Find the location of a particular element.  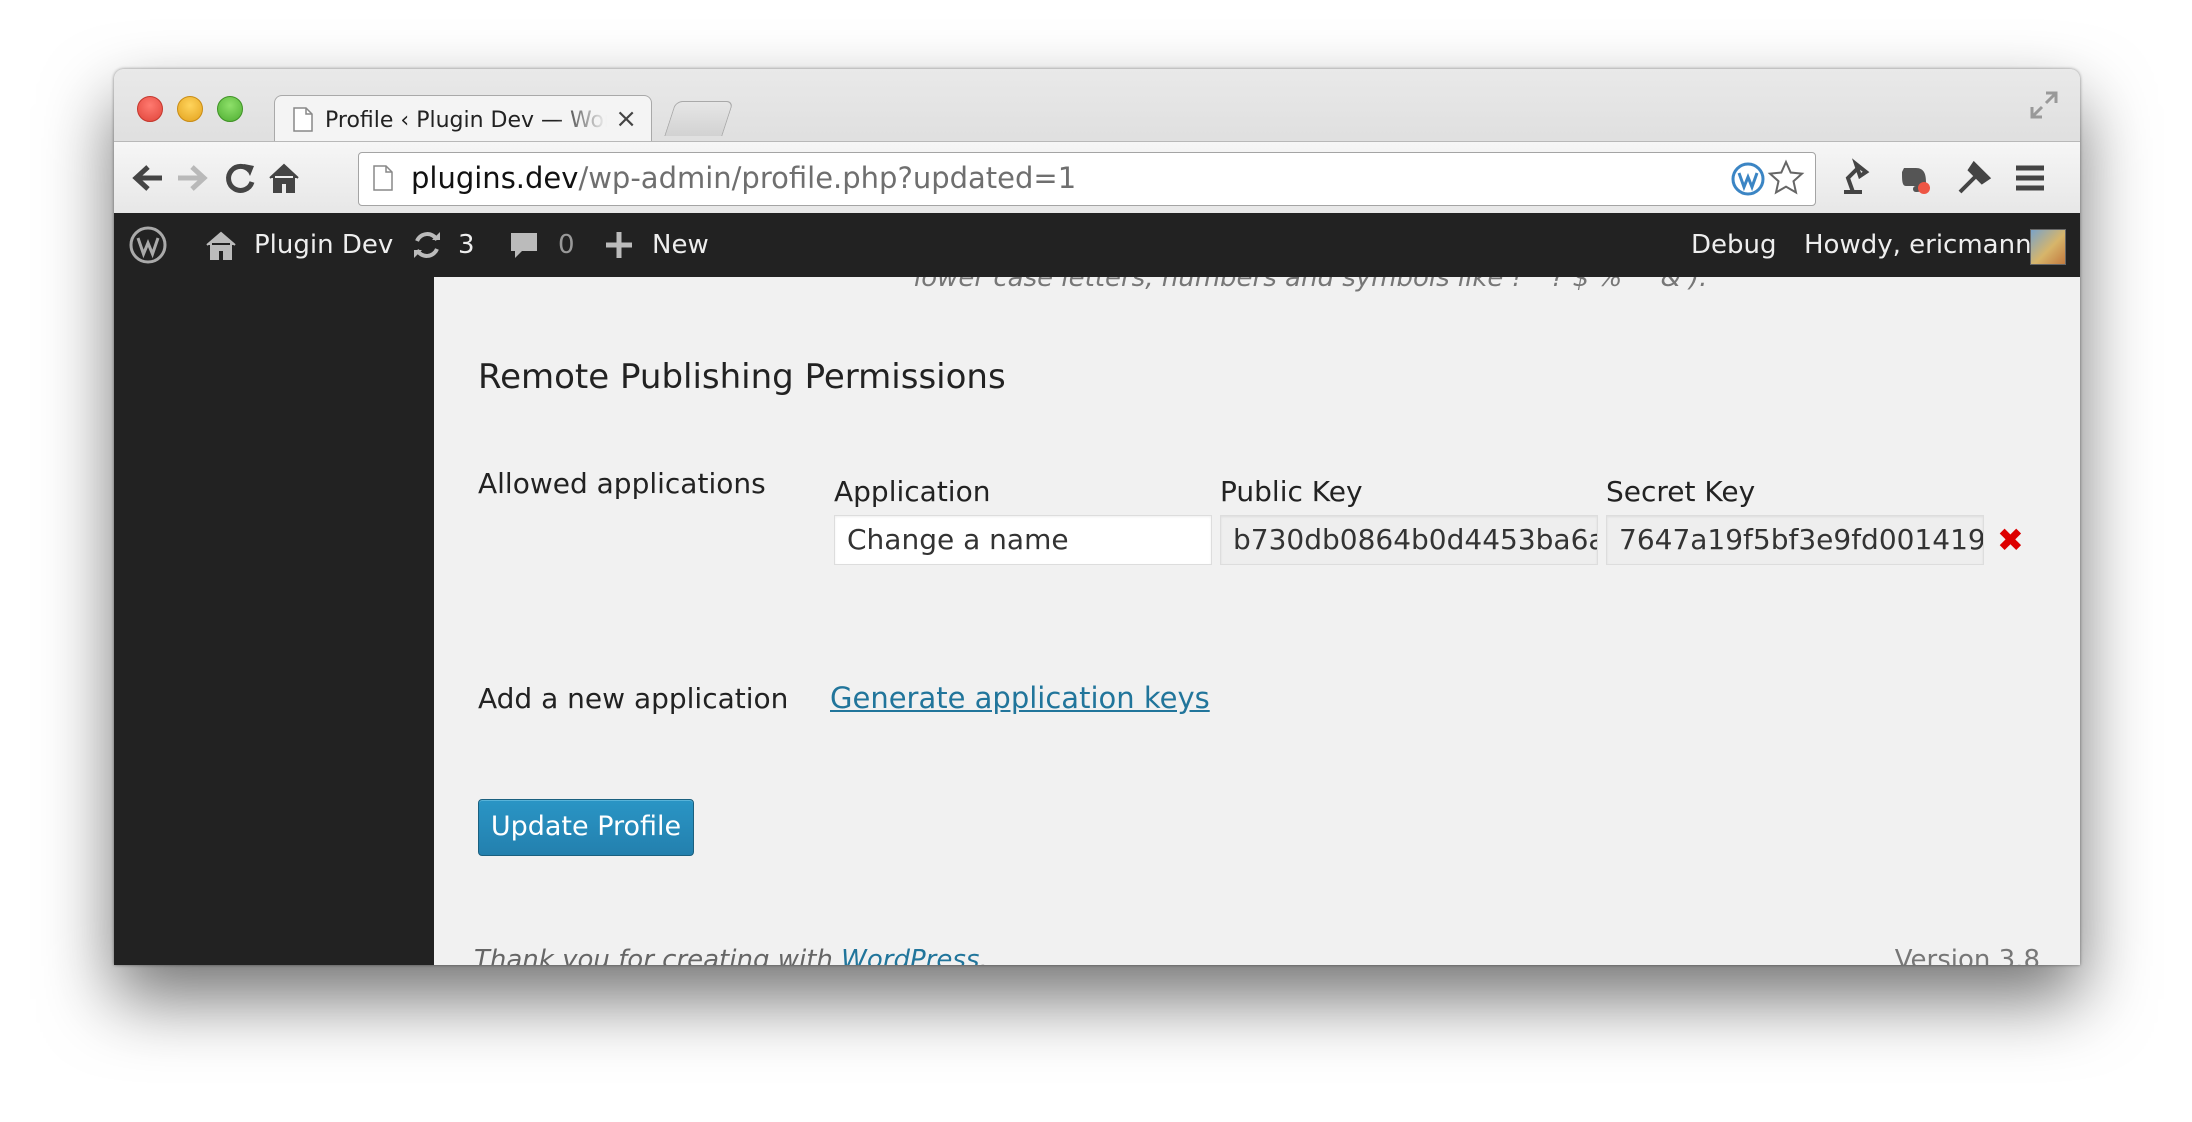

tab-title: Profile ‹ Plugin Dev — WordPress is located at coordinates (466, 120).